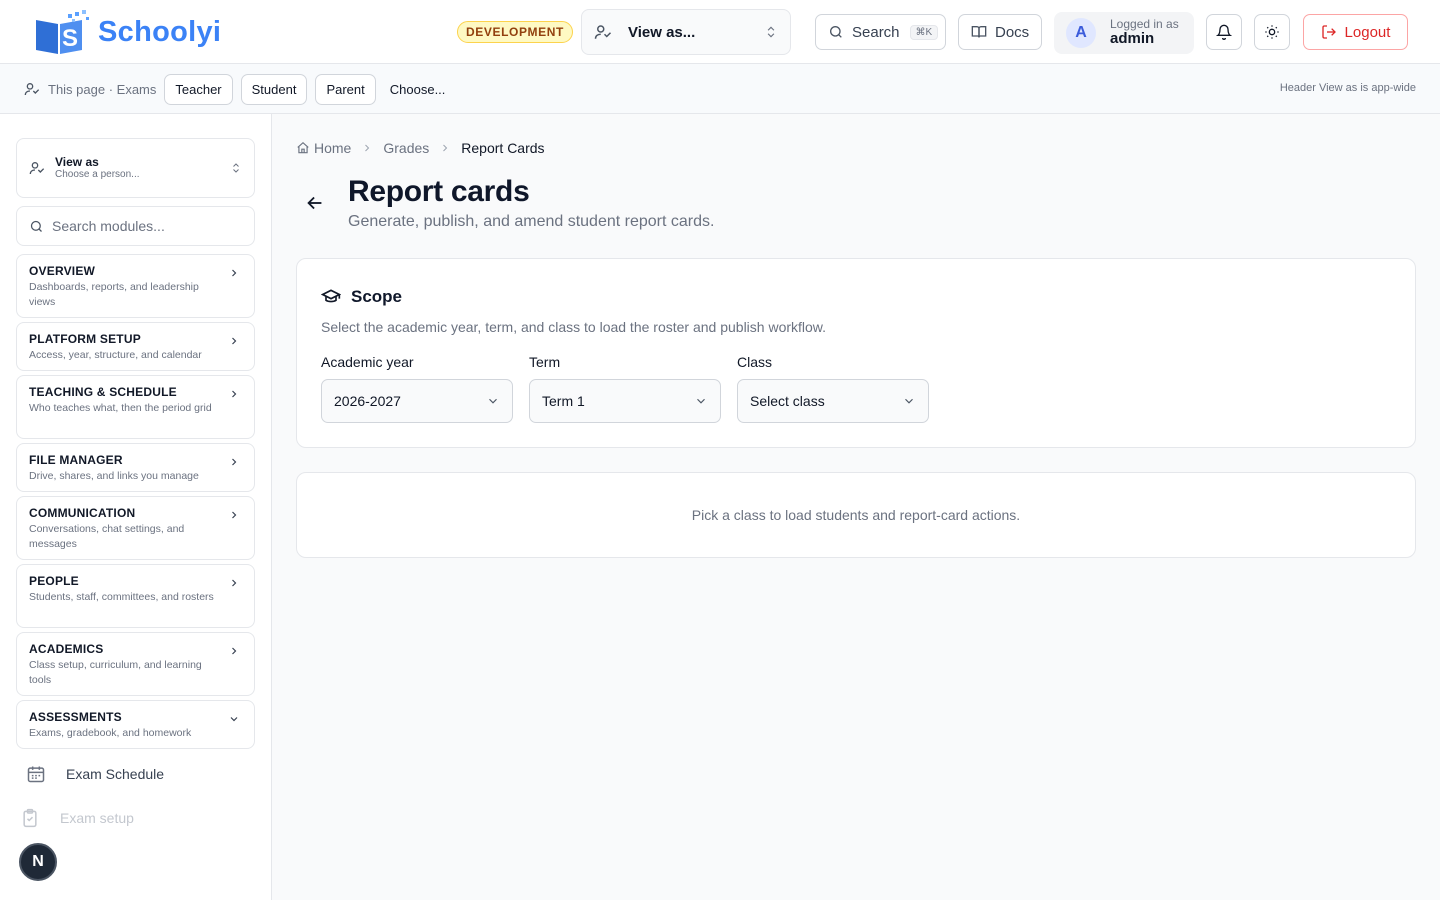 Image resolution: width=1440 pixels, height=900 pixels. What do you see at coordinates (1132, 39) in the screenshot?
I see `user-name: admin` at bounding box center [1132, 39].